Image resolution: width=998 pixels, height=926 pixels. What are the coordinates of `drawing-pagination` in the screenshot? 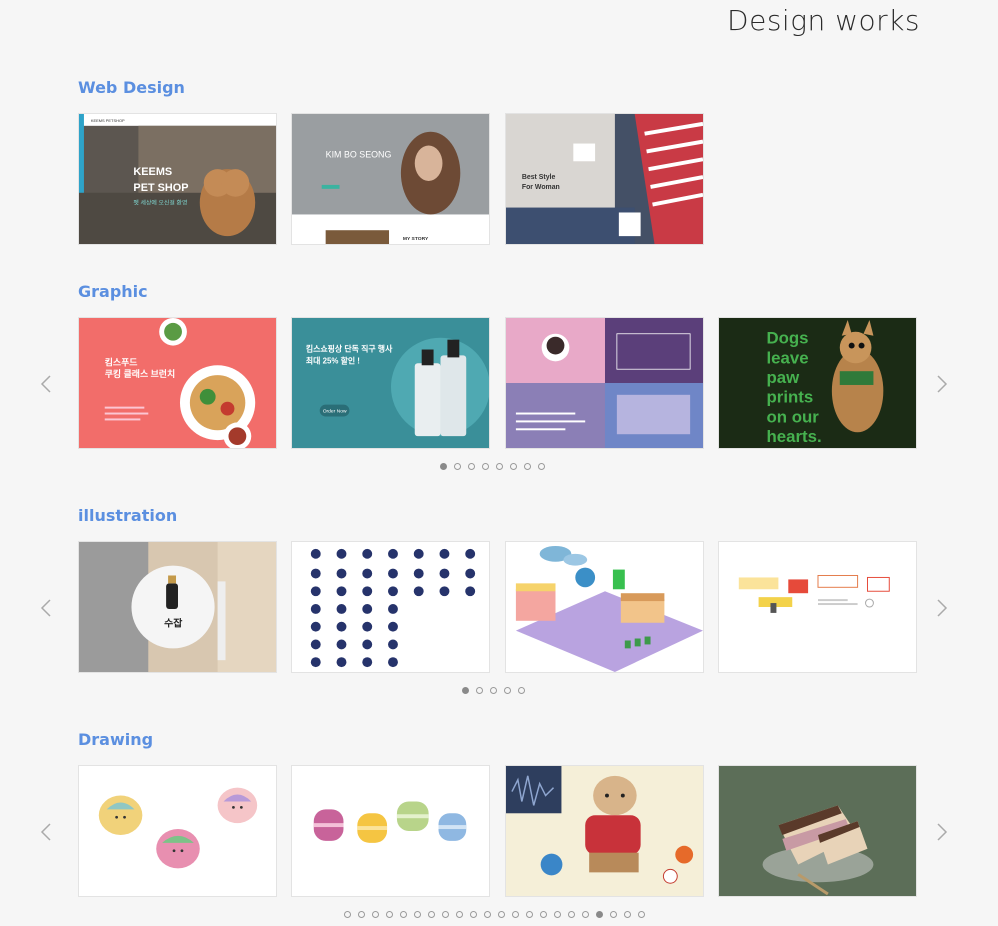 It's located at (494, 914).